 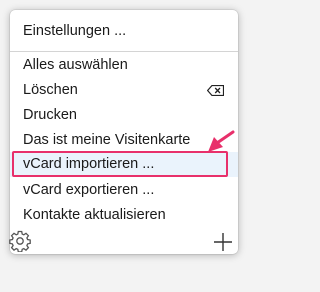 What do you see at coordinates (50, 90) in the screenshot?
I see `menu-item-label: Löschen` at bounding box center [50, 90].